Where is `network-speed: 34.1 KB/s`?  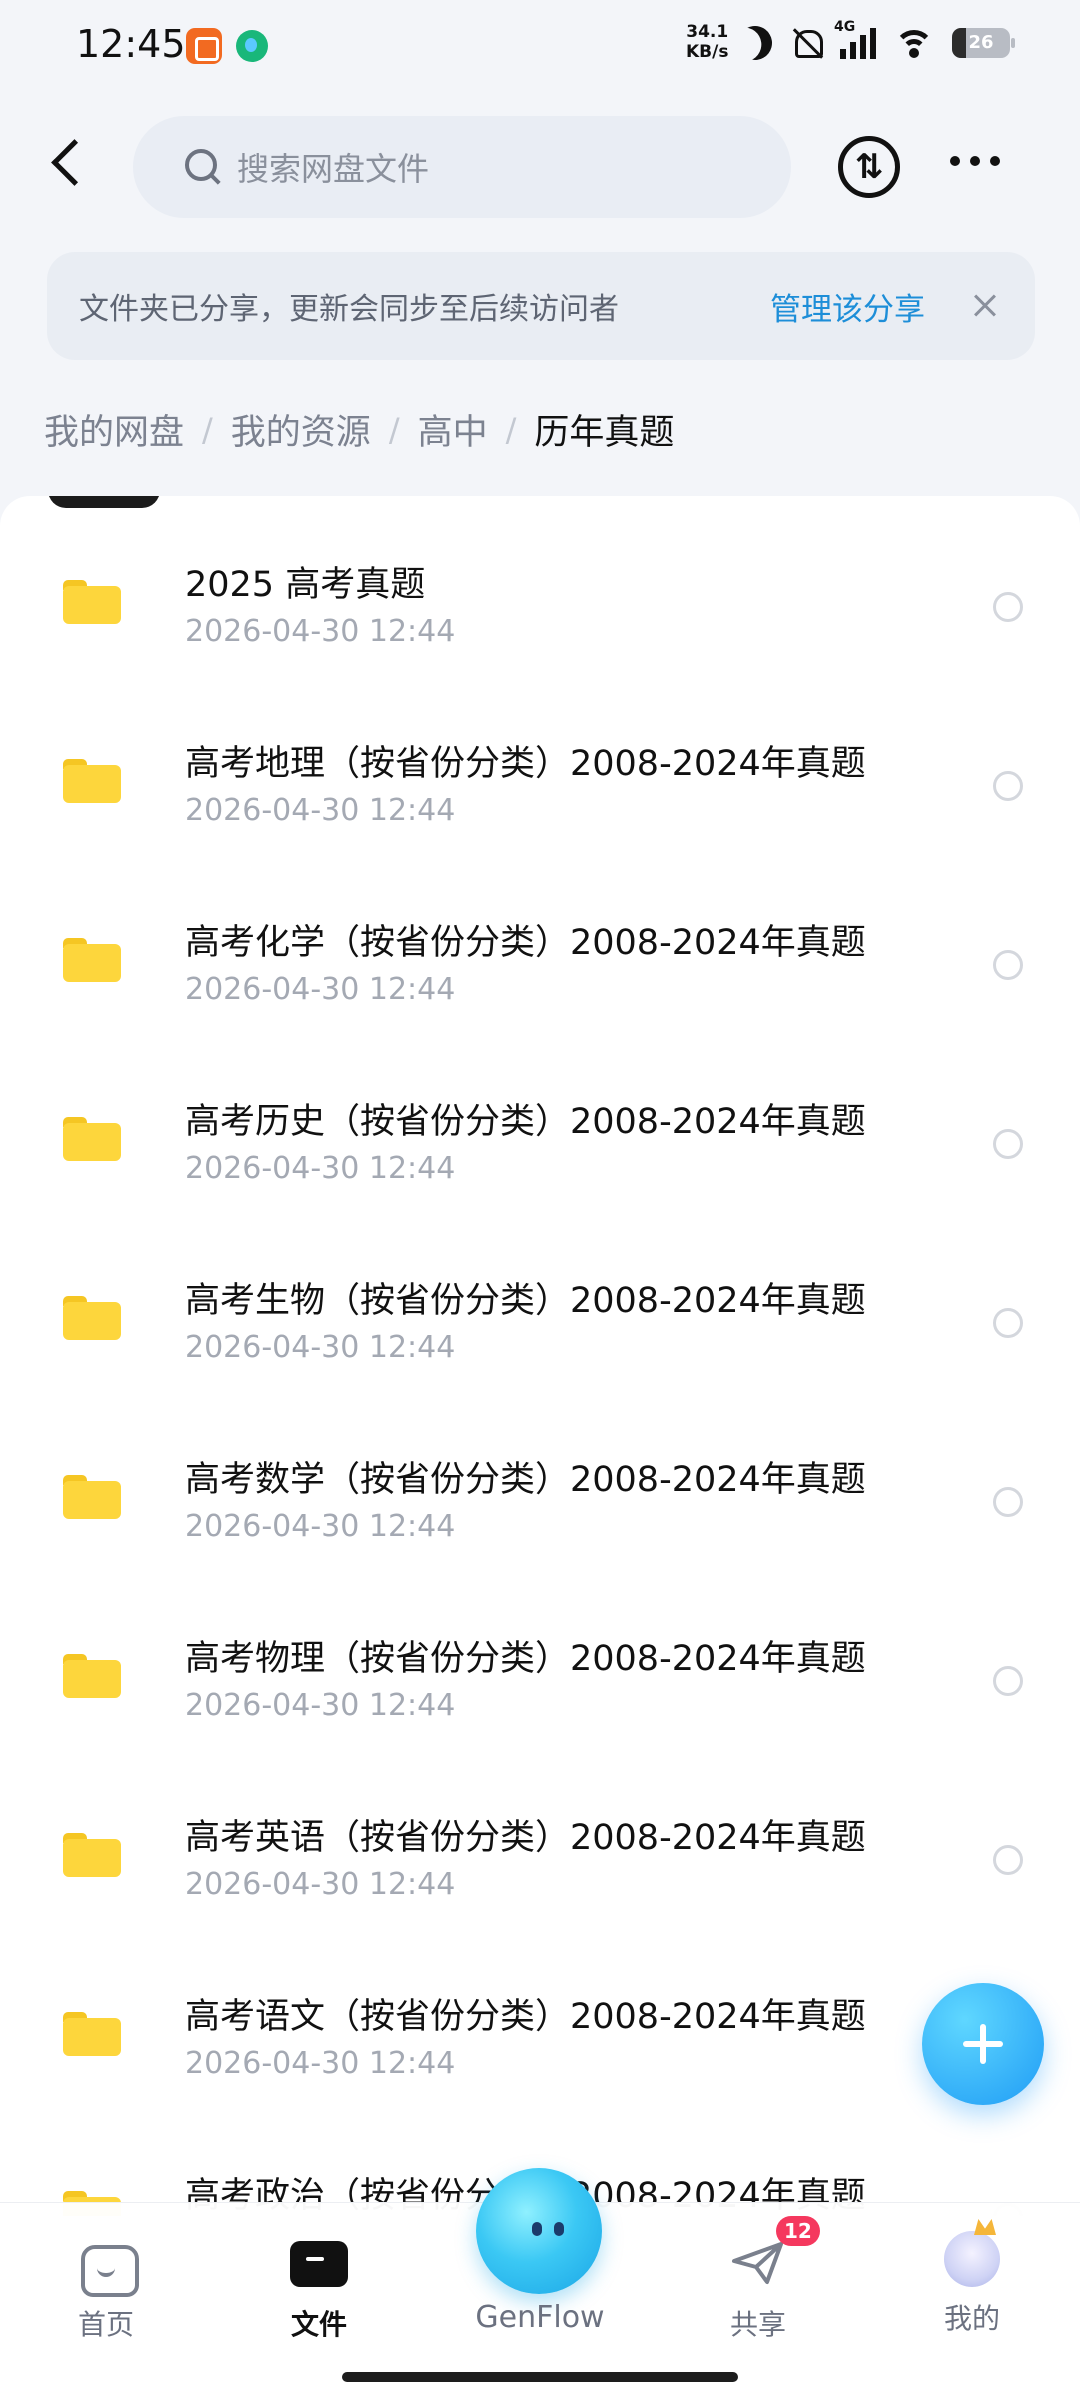
network-speed: 34.1 KB/s is located at coordinates (707, 42).